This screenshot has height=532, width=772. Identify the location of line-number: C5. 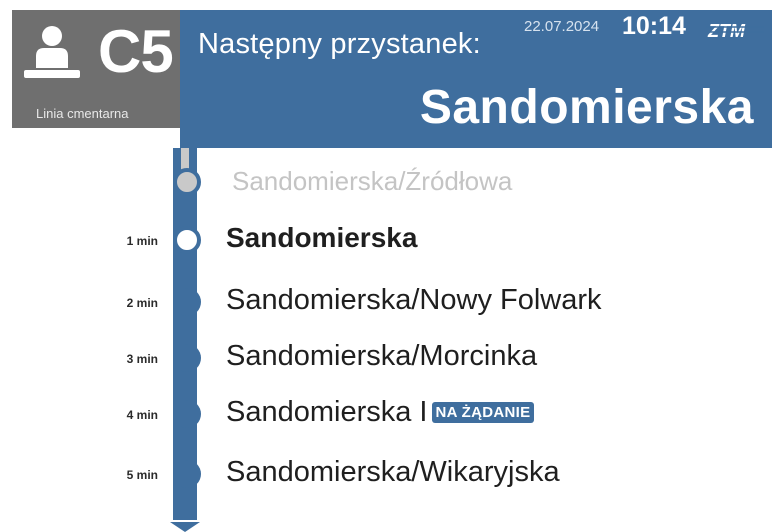
(136, 51).